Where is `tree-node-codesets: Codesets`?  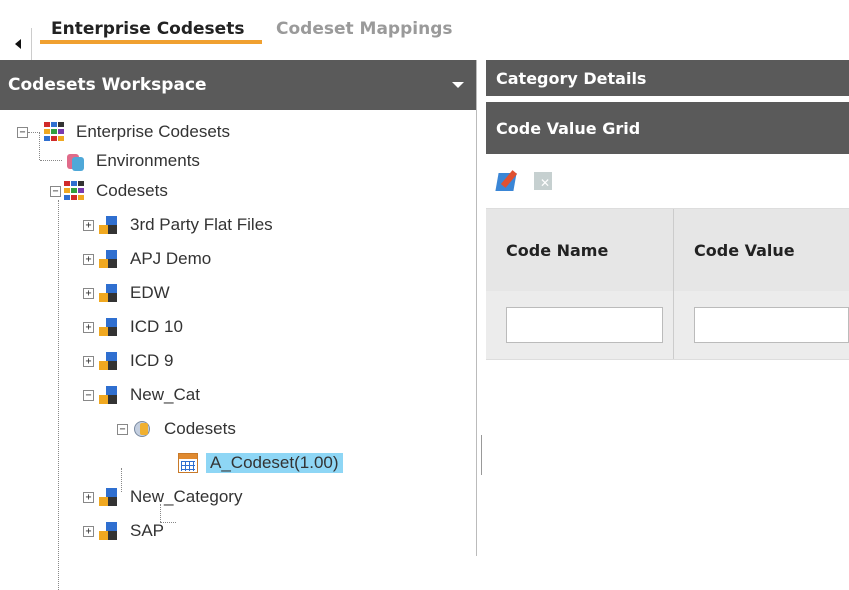 tree-node-codesets: Codesets is located at coordinates (118, 191).